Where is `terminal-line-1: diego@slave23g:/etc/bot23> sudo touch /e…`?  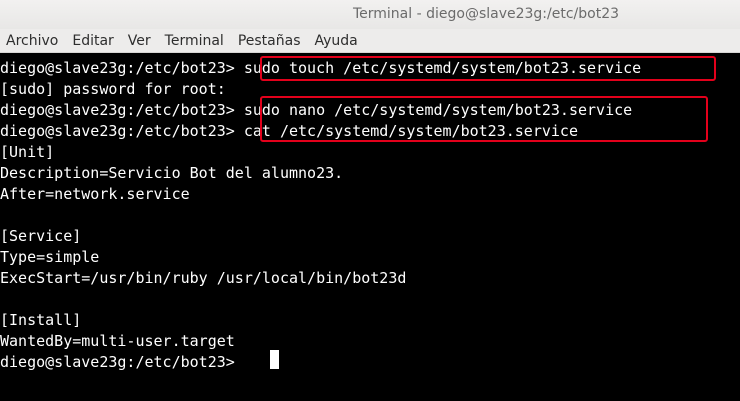
terminal-line-1: diego@slave23g:/etc/bot23> sudo touch /e… is located at coordinates (320, 68).